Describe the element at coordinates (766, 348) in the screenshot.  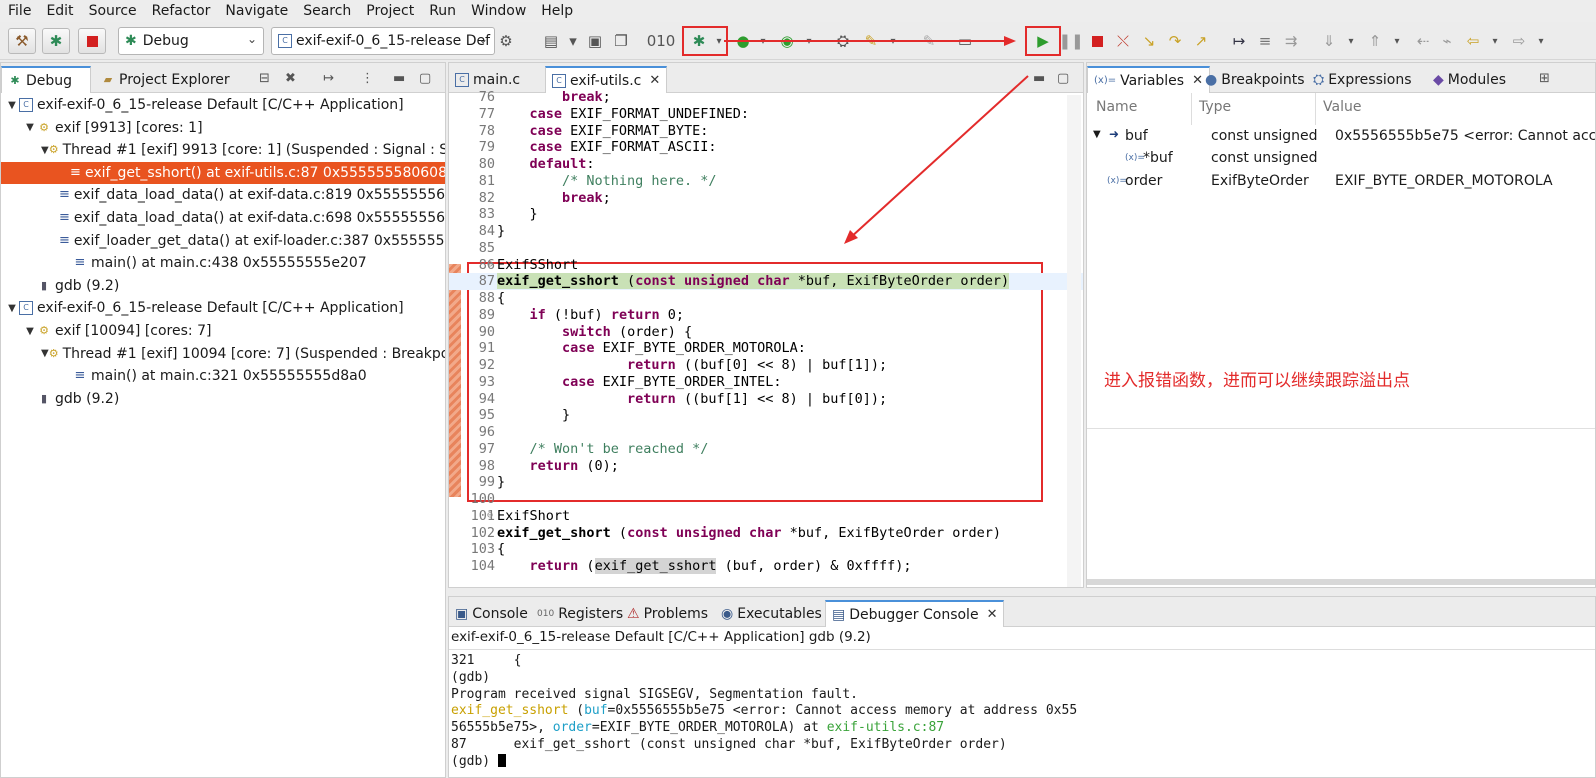
I see `code-line: 91 case EXIF_BYTE_ORDER_MOTOROLA:` at that location.